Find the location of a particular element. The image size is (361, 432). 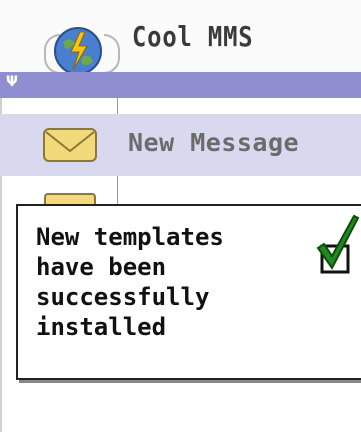

menu-item-label: New Message is located at coordinates (214, 142).